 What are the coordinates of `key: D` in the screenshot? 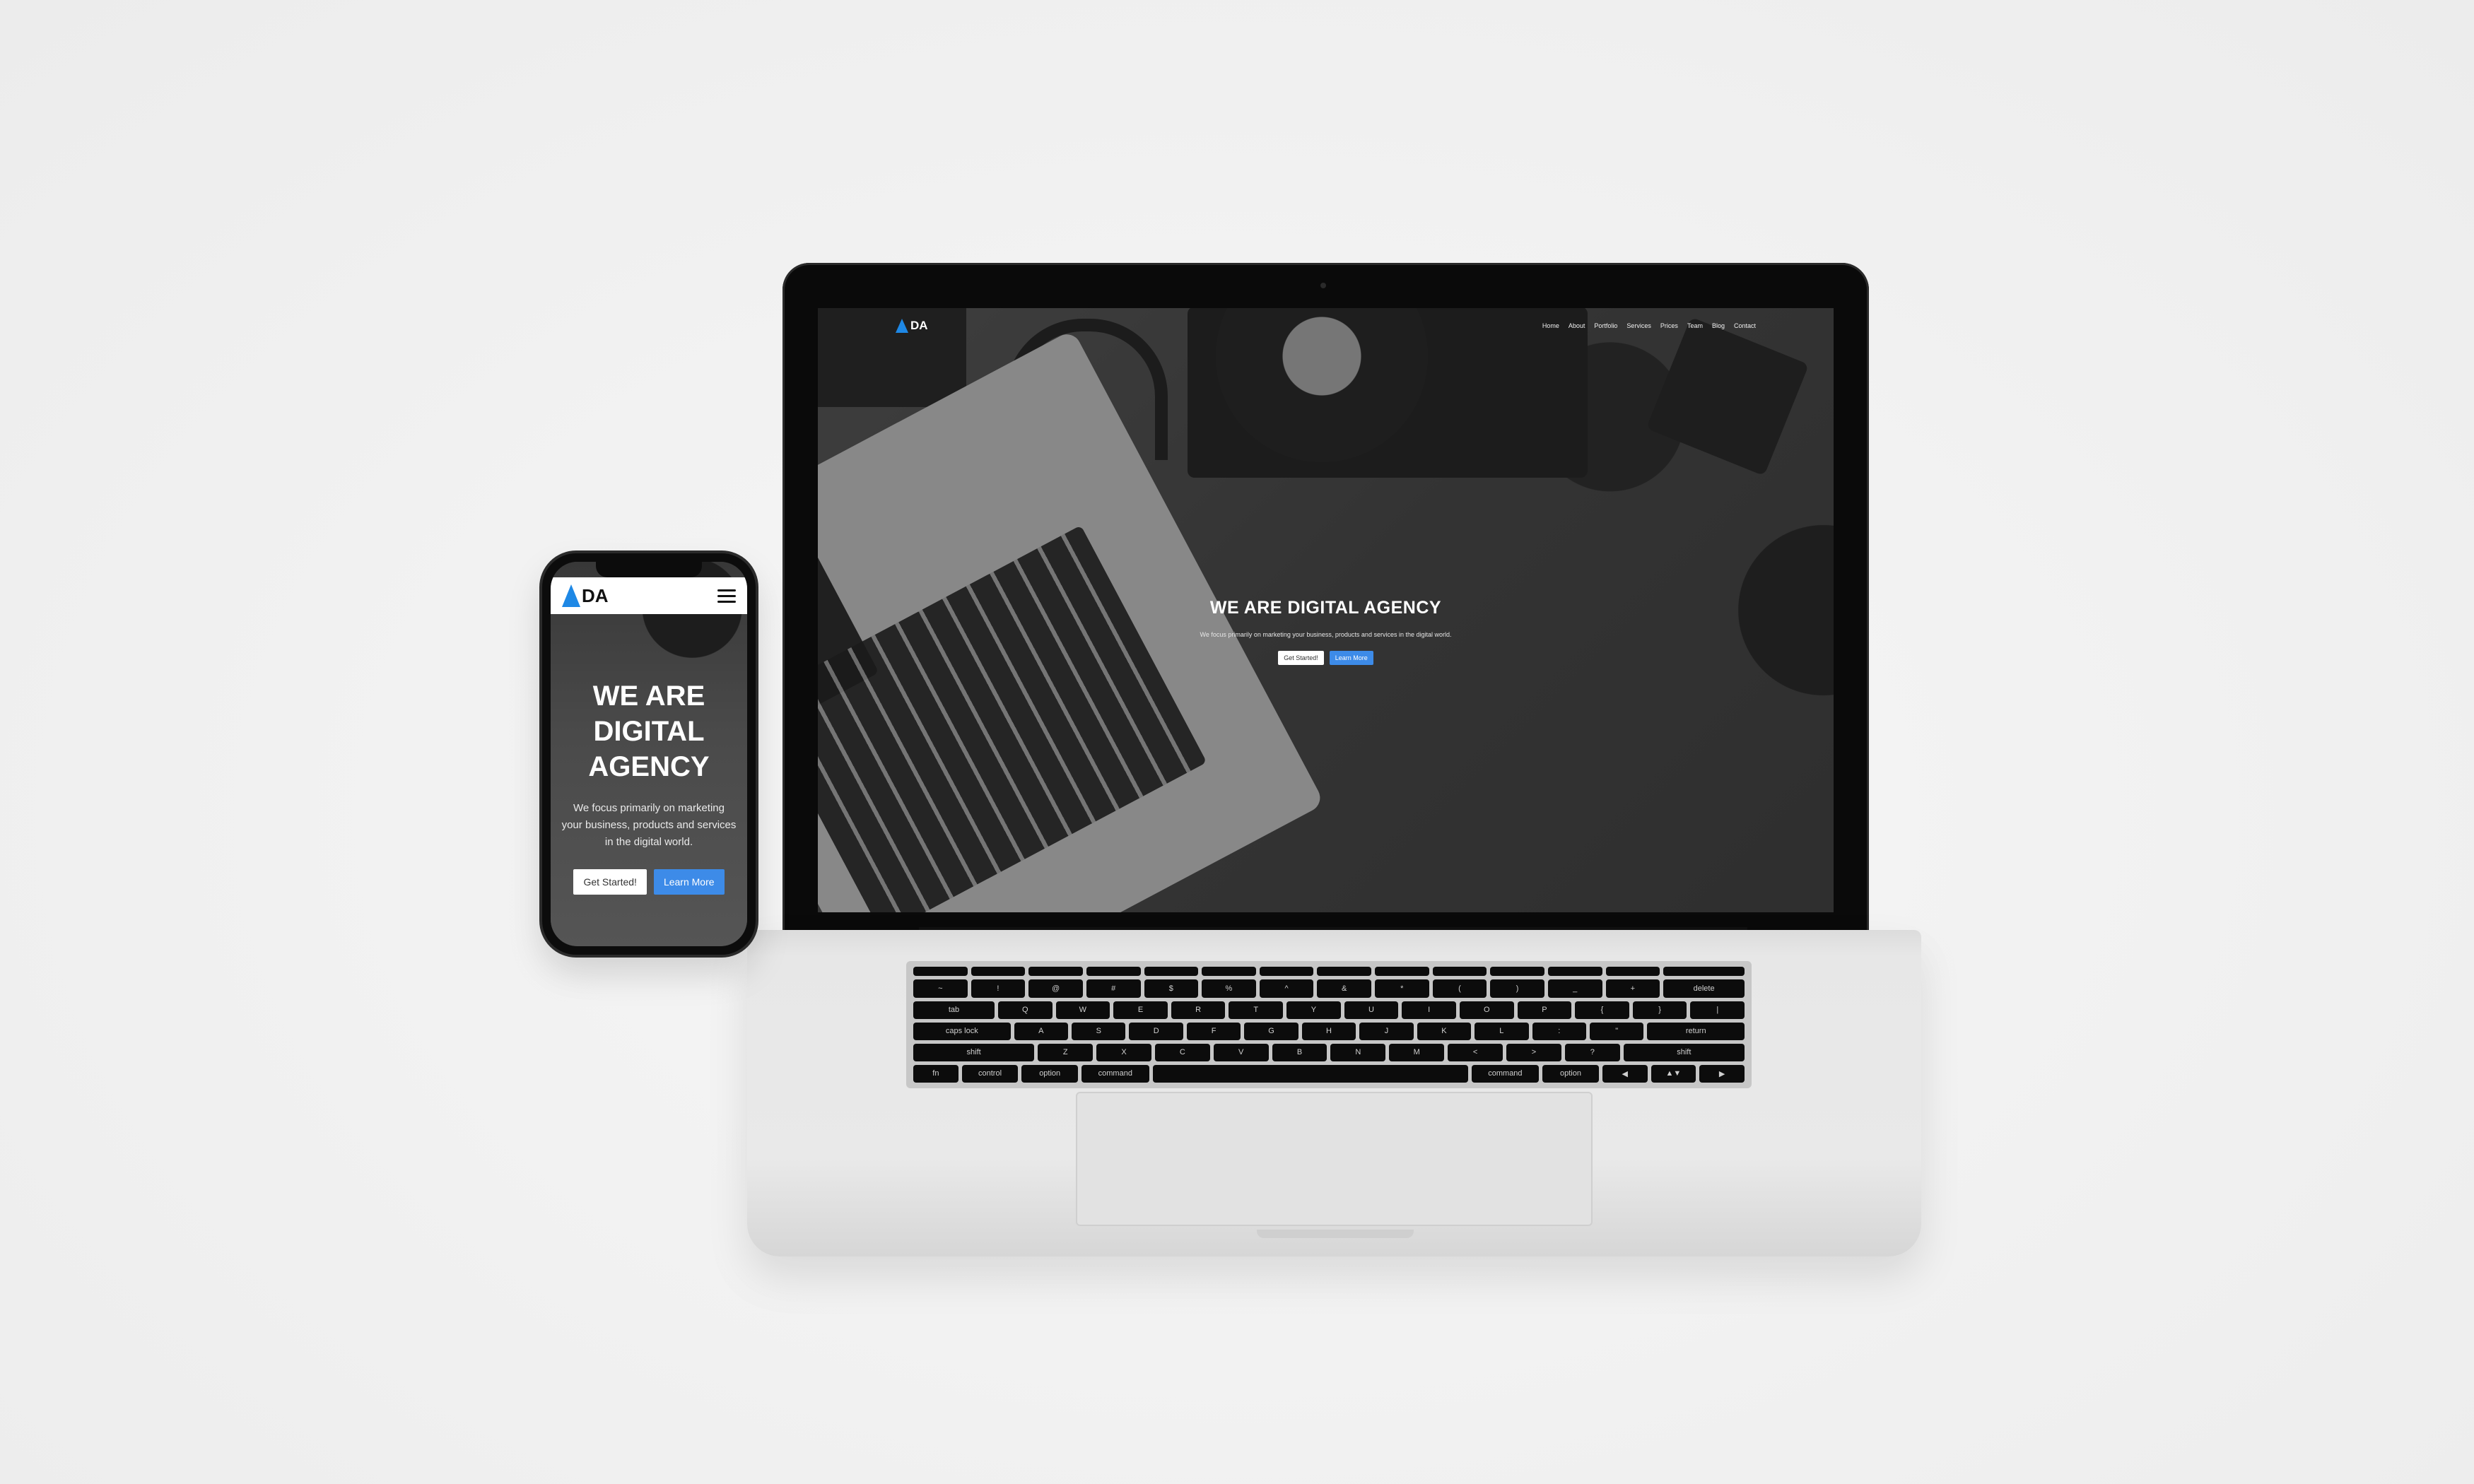 It's located at (1156, 1031).